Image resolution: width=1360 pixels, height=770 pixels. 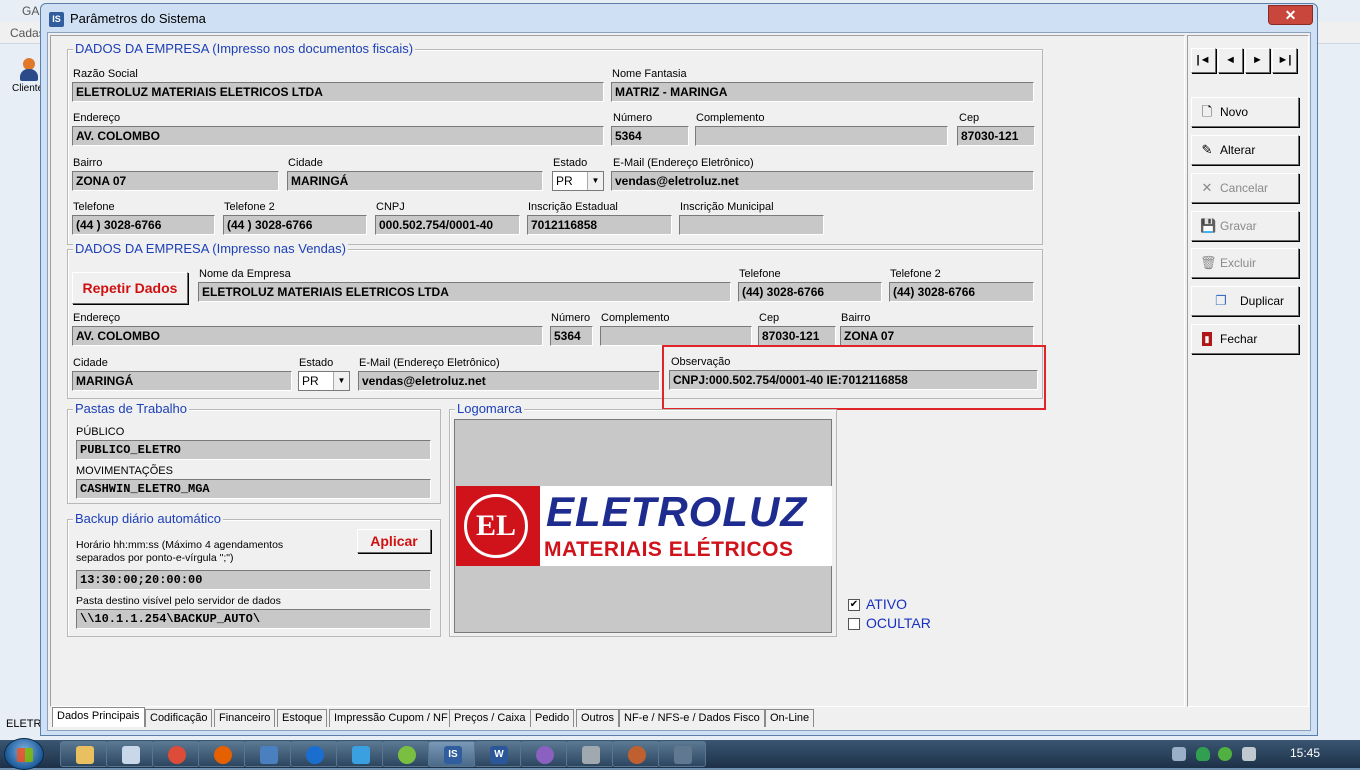 What do you see at coordinates (394, 541) in the screenshot?
I see `aplicar-button: Aplicar` at bounding box center [394, 541].